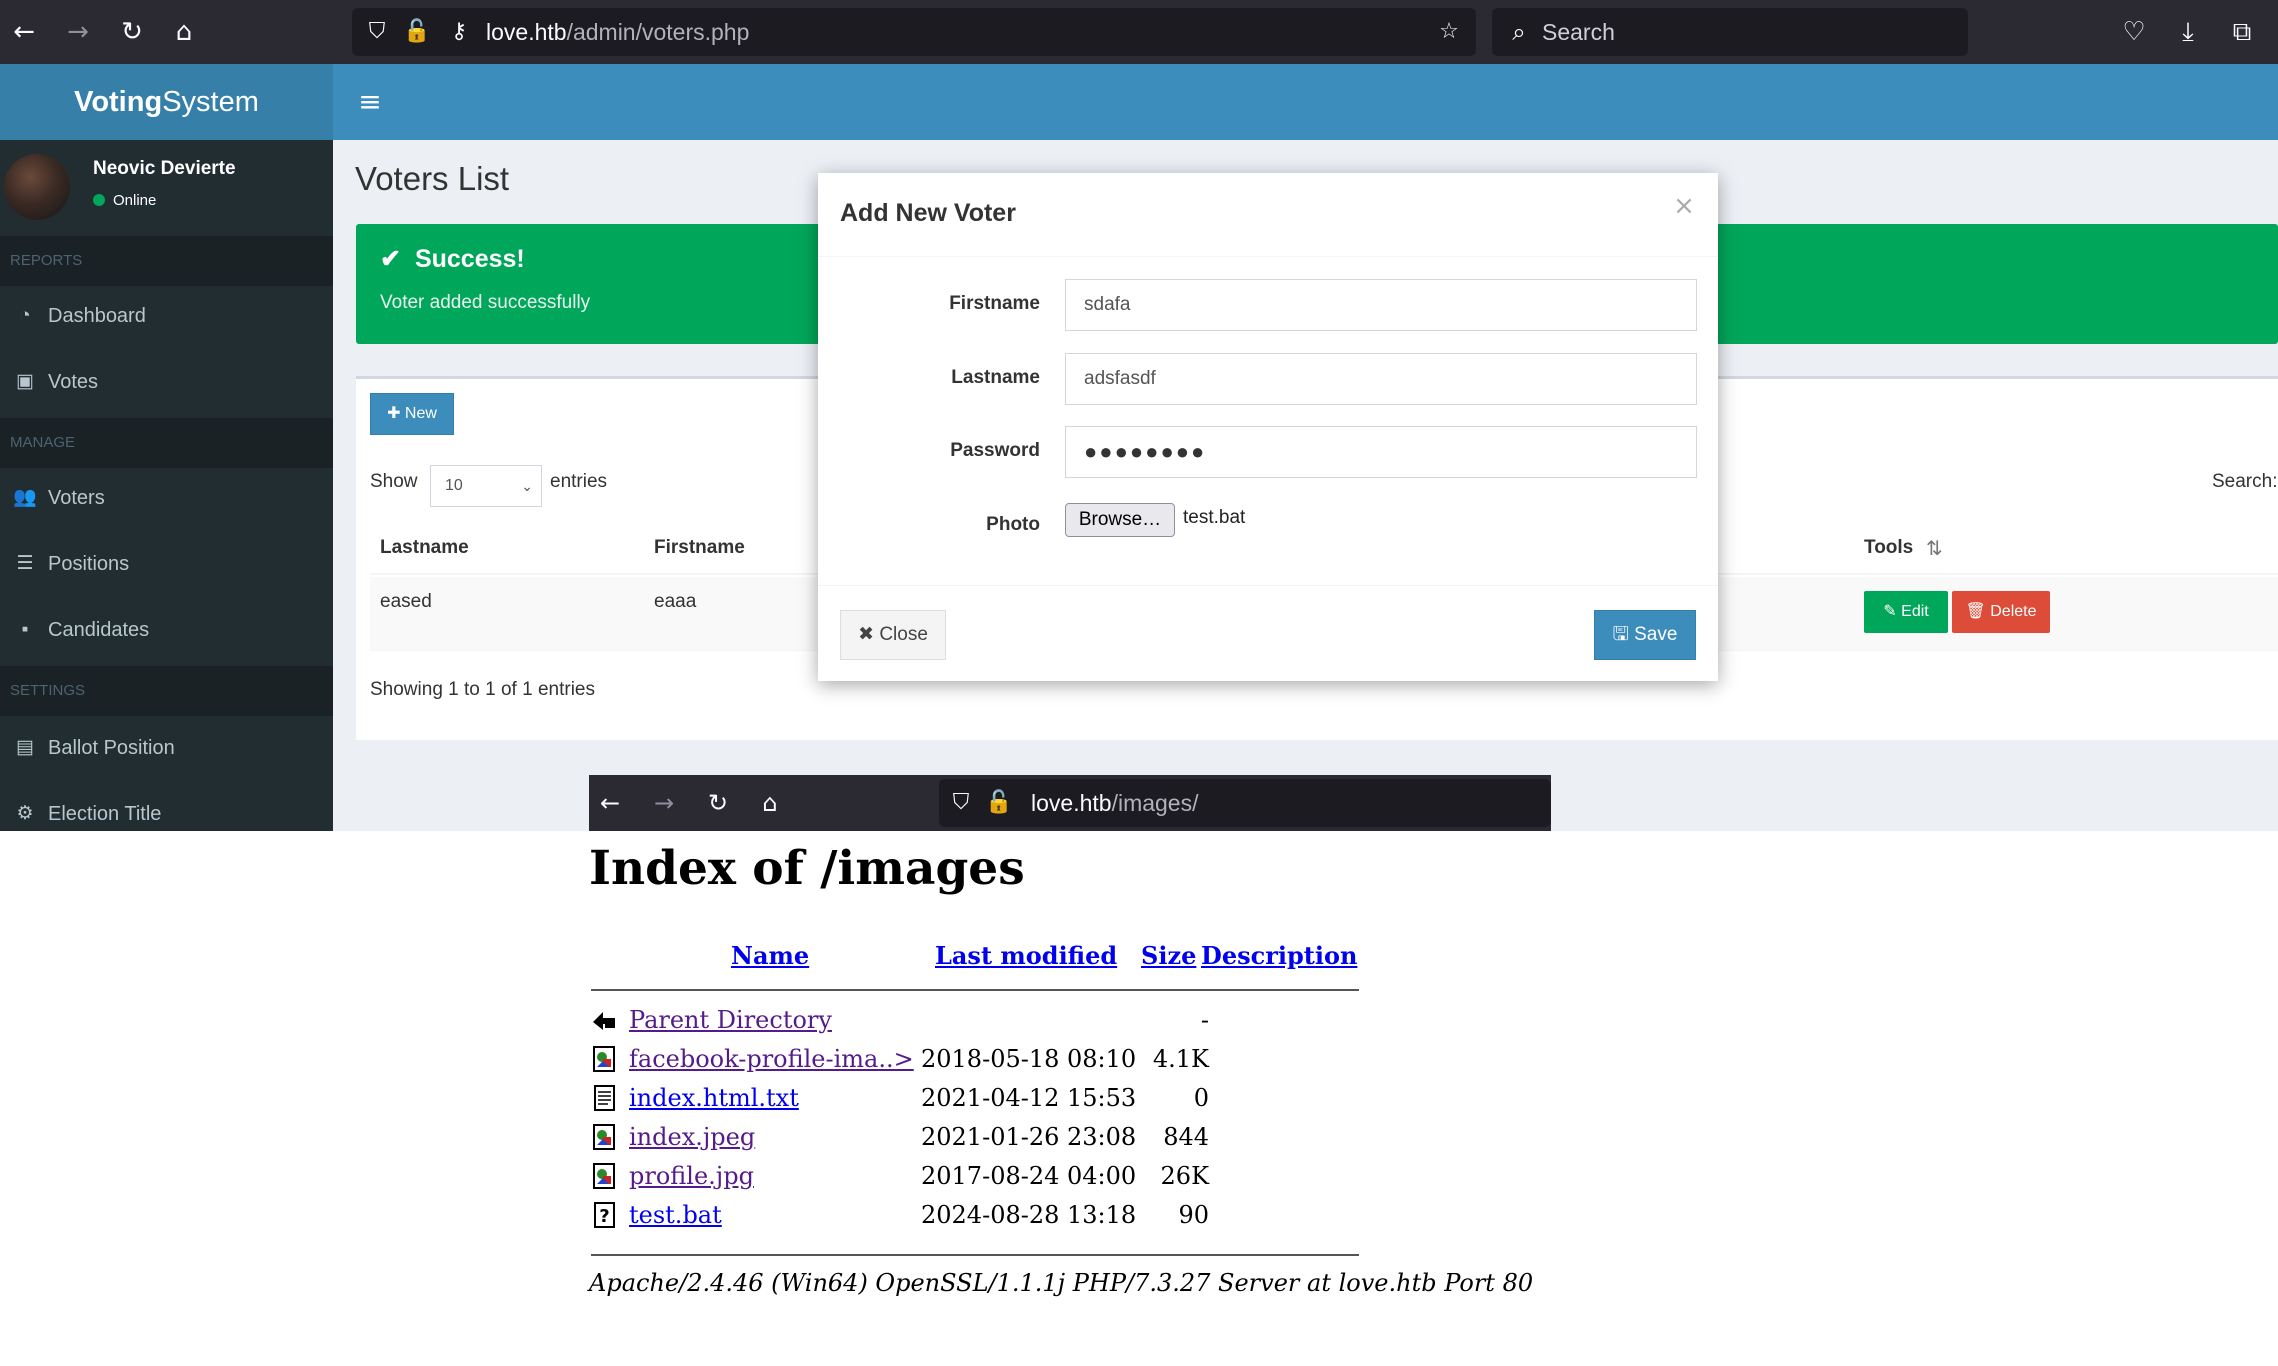 The width and height of the screenshot is (2278, 1366). What do you see at coordinates (370, 102) in the screenshot?
I see `sidebar-toggle-icon: ≡` at bounding box center [370, 102].